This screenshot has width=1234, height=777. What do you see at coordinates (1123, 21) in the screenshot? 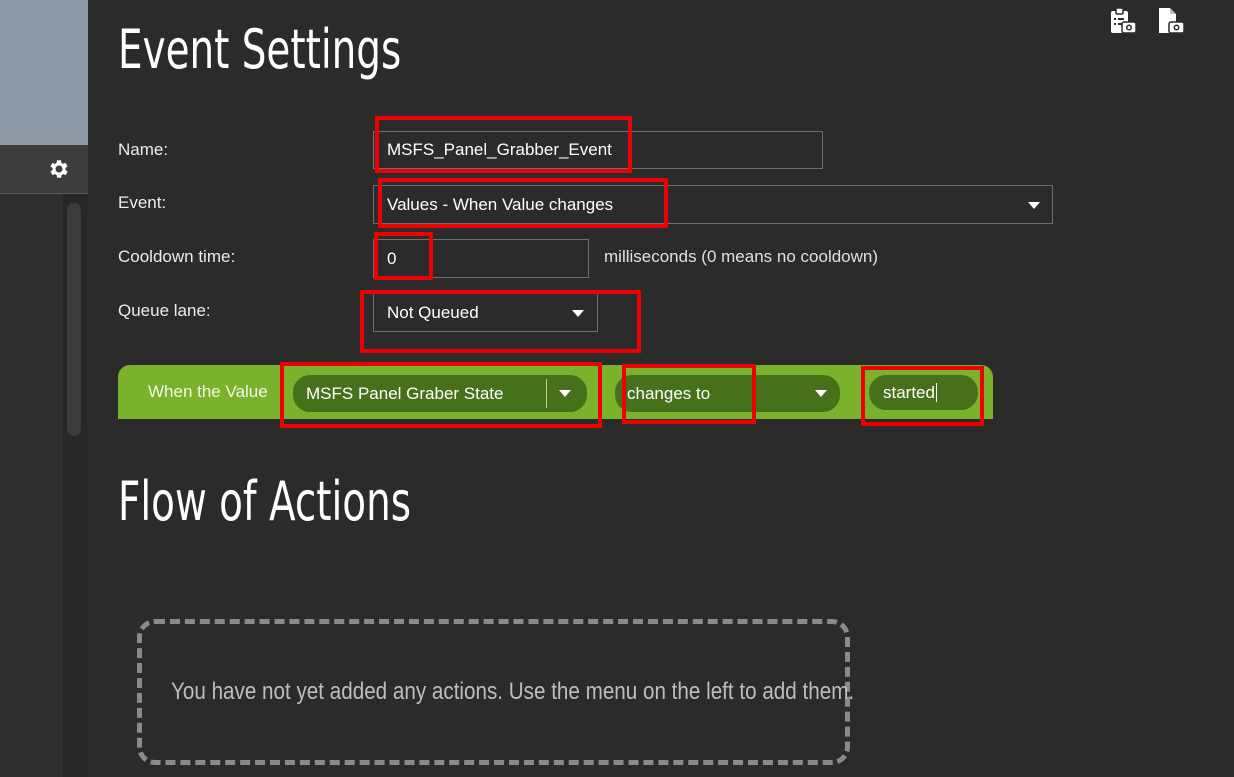
I see `clipboard-camera-icon` at bounding box center [1123, 21].